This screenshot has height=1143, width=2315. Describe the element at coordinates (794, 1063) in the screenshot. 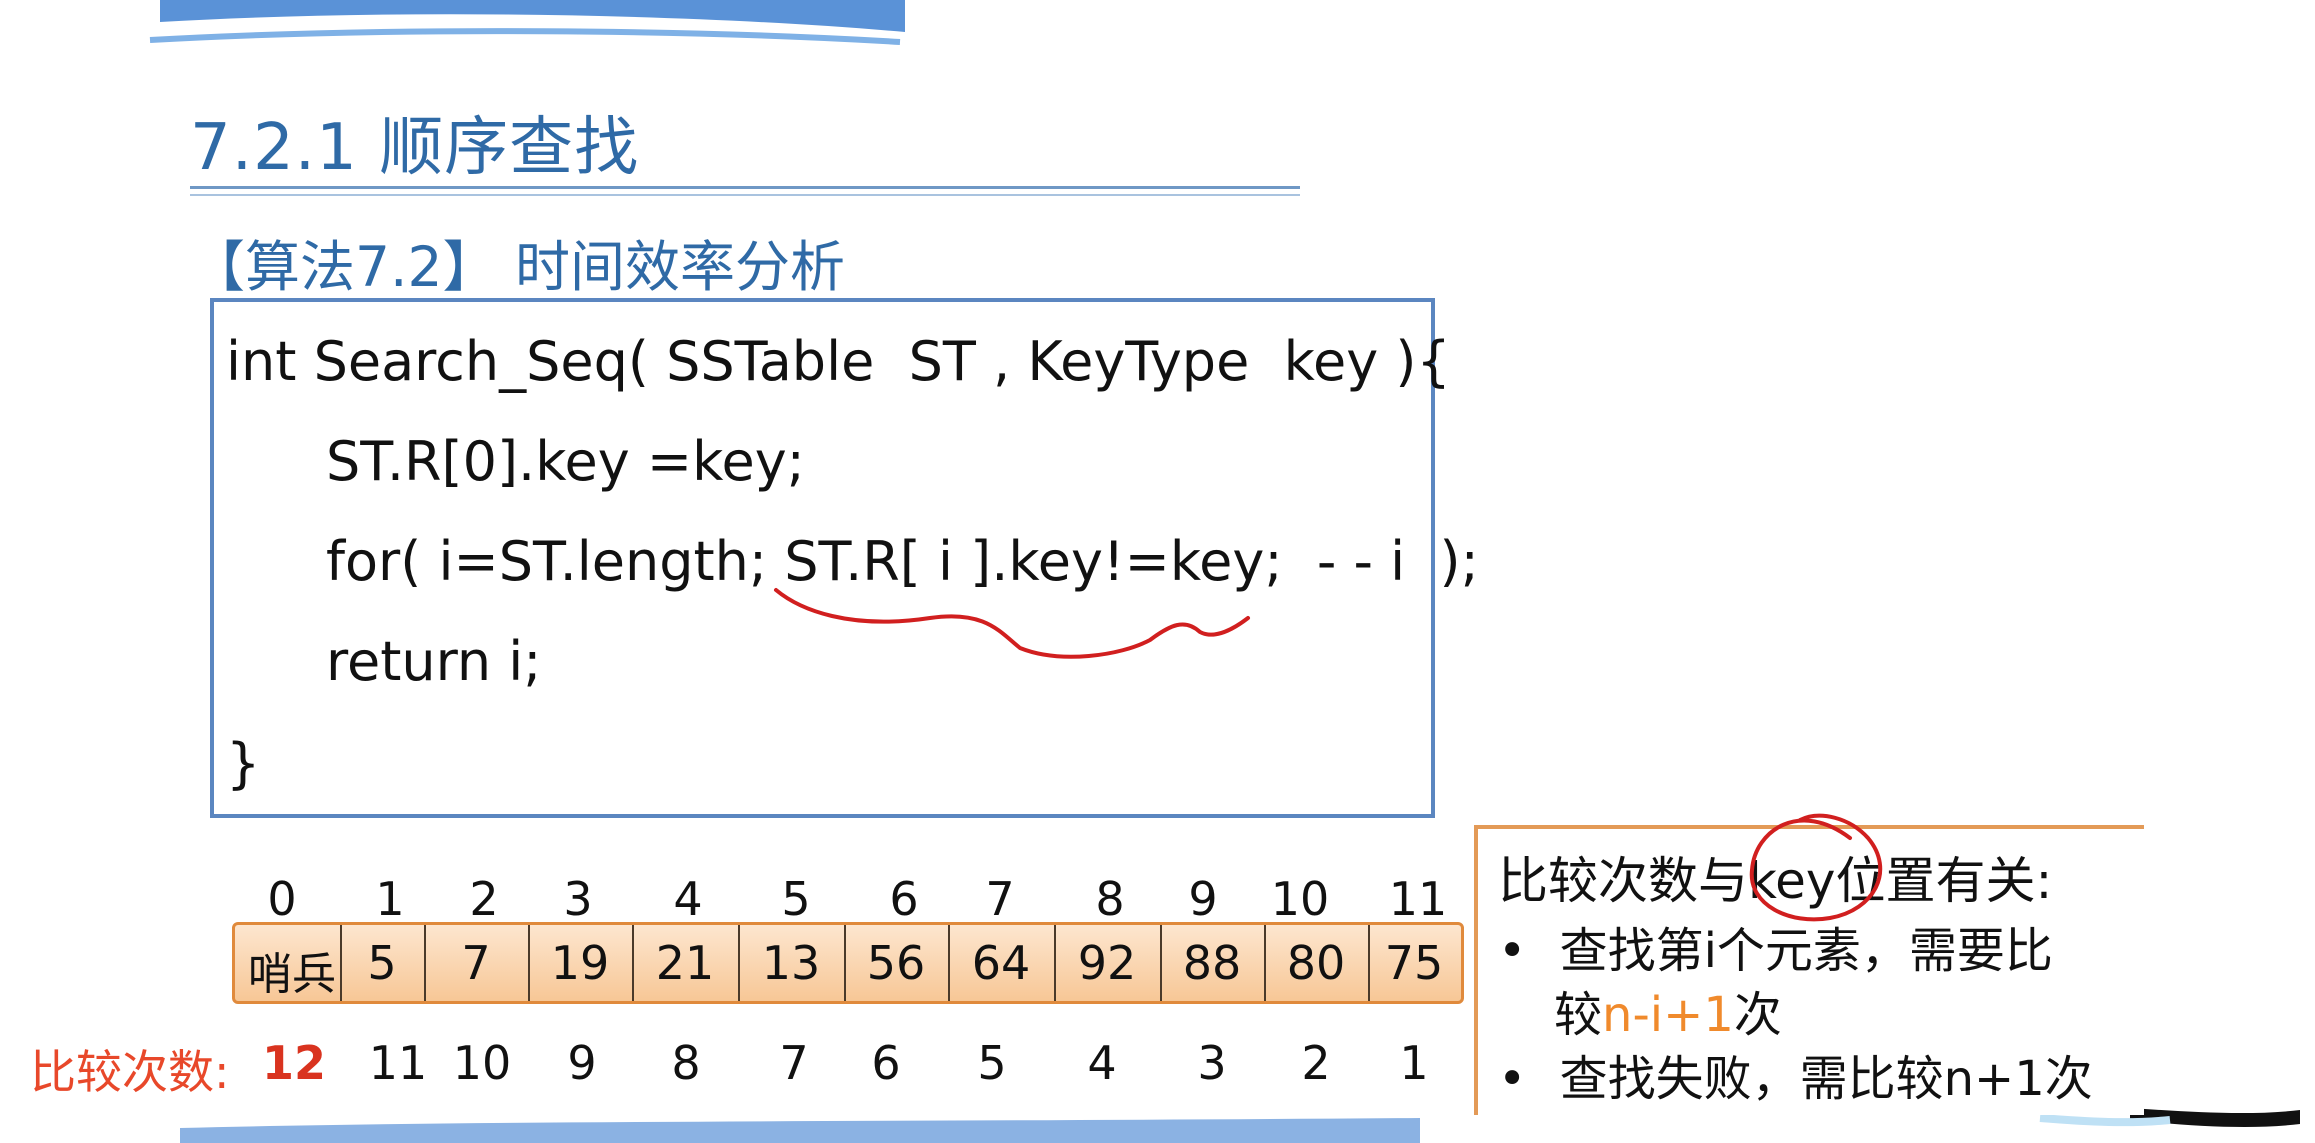

I see `comparison-count: 7` at that location.